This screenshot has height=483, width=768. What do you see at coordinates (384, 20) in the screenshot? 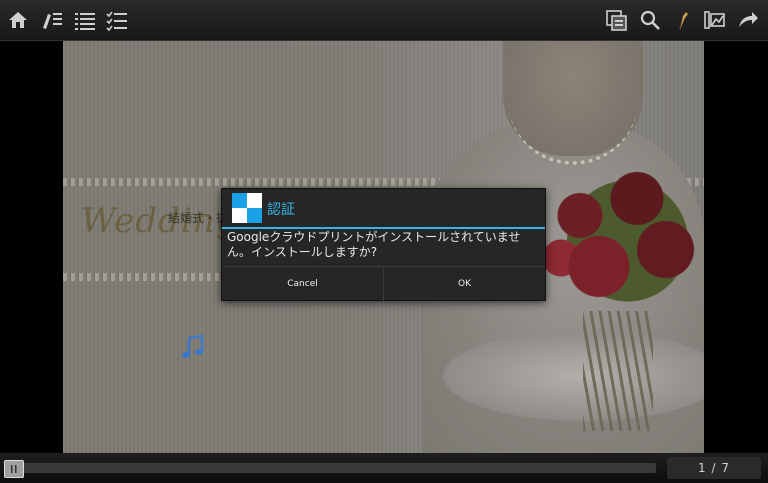
I see `top-toolbar` at bounding box center [384, 20].